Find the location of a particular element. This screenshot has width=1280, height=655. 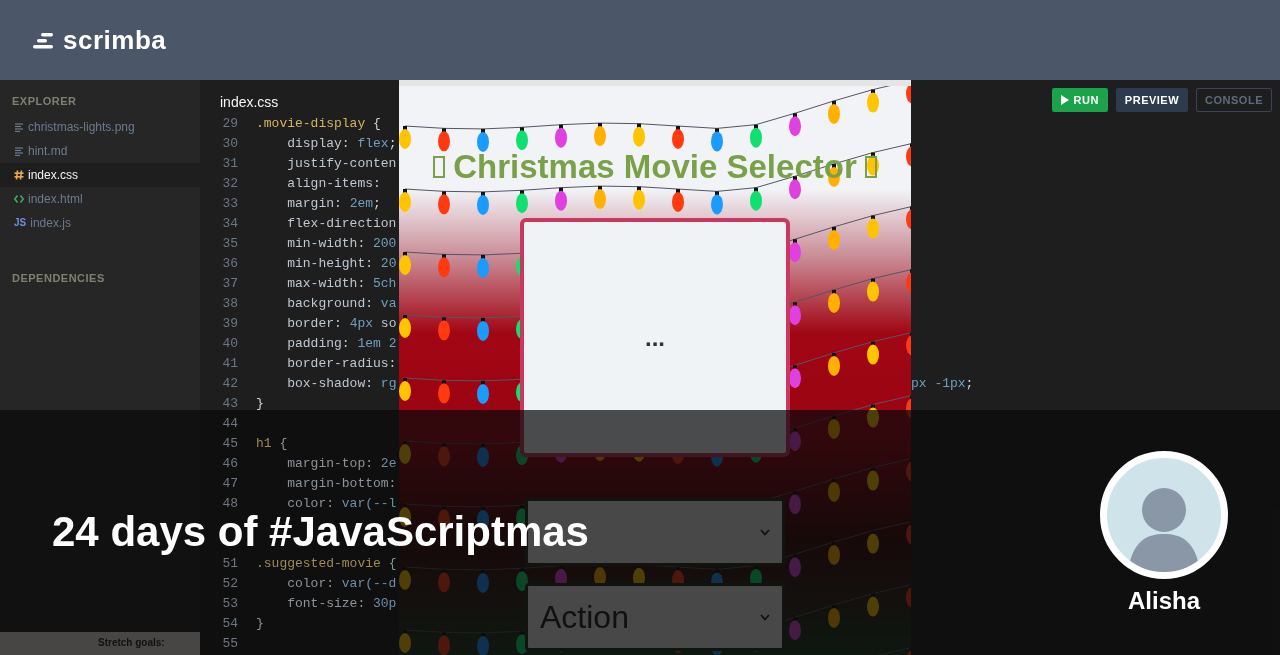

file-tab: index.css is located at coordinates (249, 102).